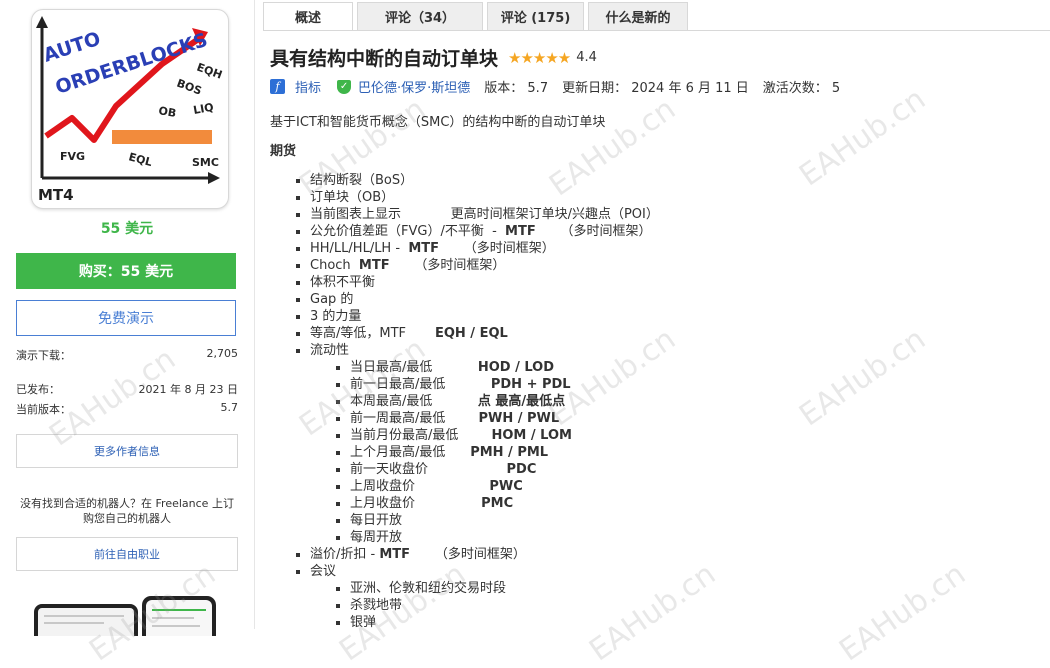  I want to click on list-item-emphasis: 点 最高/最低点, so click(521, 401).